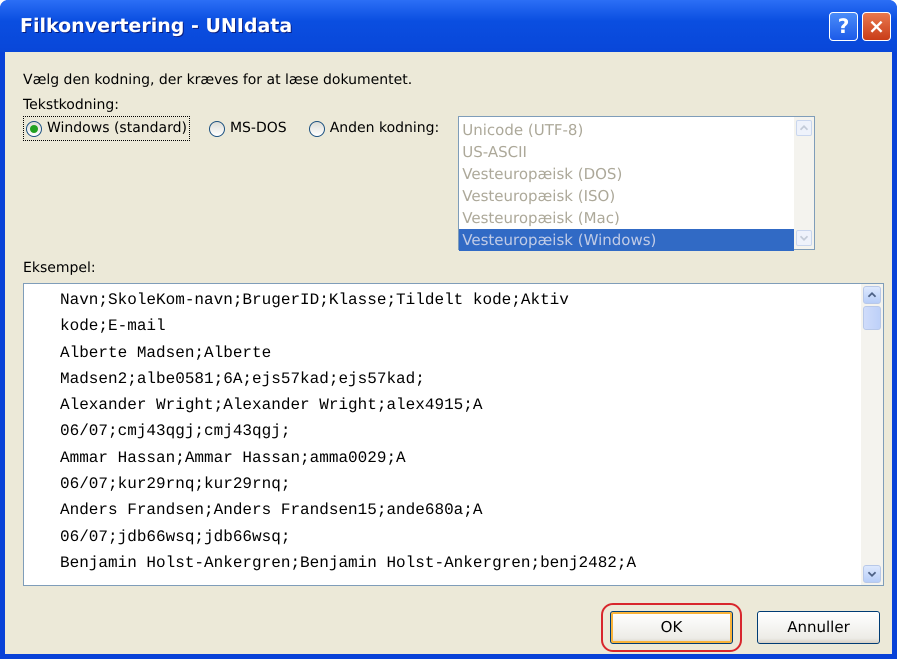  What do you see at coordinates (176, 485) in the screenshot?
I see `preview-line: 06/07;kur29rnq;kur29rnq;` at bounding box center [176, 485].